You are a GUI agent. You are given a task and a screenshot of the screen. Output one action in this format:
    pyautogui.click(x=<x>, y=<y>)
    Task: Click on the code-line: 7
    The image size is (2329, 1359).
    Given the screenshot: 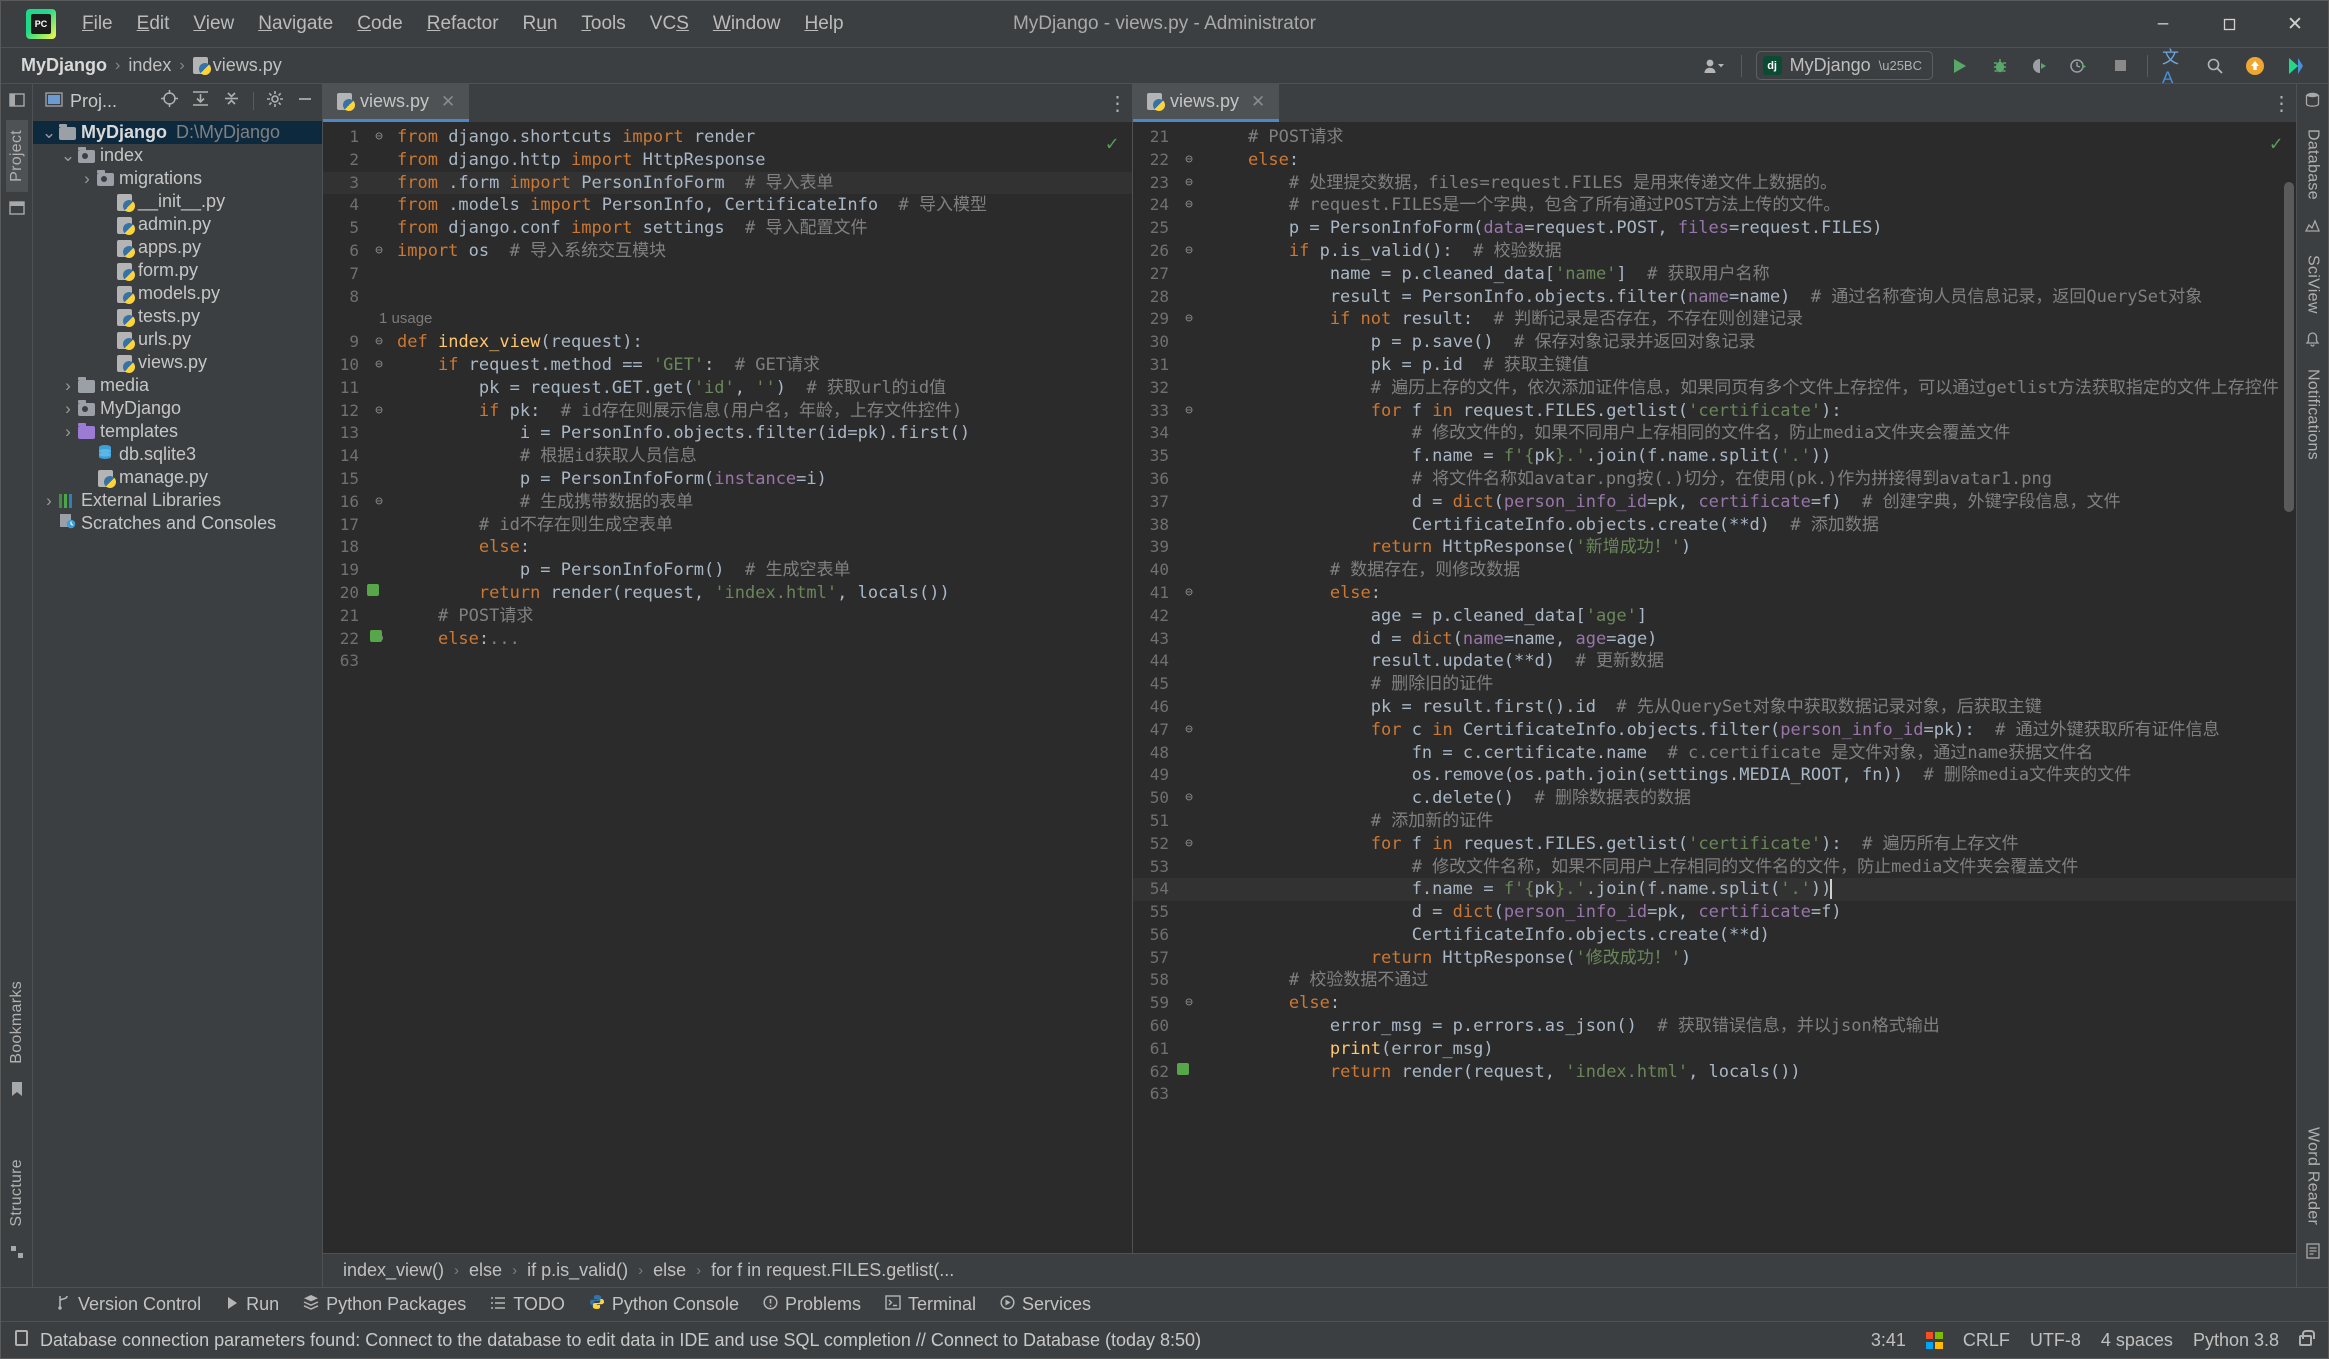 What is the action you would take?
    pyautogui.click(x=727, y=274)
    